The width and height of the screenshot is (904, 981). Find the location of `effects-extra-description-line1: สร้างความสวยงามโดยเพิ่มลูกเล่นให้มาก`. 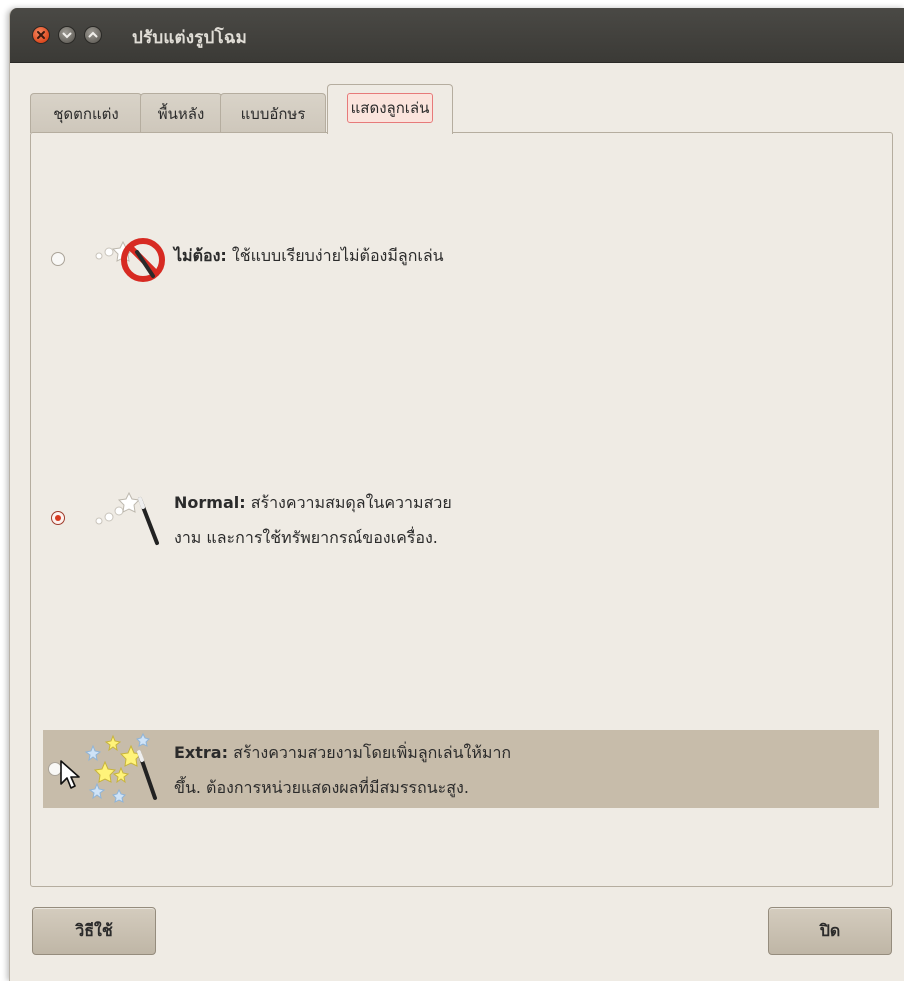

effects-extra-description-line1: สร้างความสวยงามโดยเพิ่มลูกเล่นให้มาก is located at coordinates (369, 752).